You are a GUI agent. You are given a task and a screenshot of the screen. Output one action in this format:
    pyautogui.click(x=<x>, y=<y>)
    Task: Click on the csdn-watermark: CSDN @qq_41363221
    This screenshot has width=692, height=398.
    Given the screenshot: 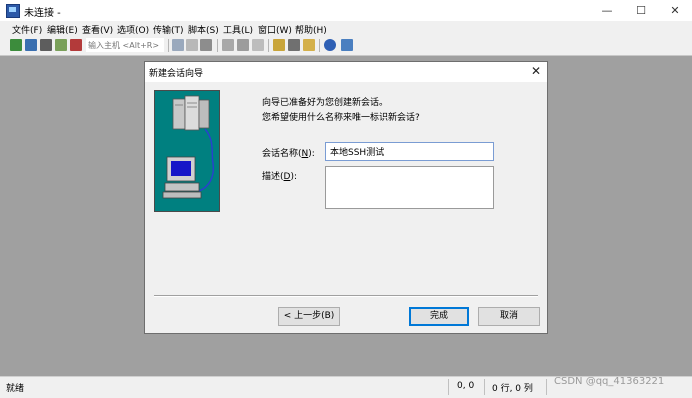 What is the action you would take?
    pyautogui.click(x=609, y=381)
    